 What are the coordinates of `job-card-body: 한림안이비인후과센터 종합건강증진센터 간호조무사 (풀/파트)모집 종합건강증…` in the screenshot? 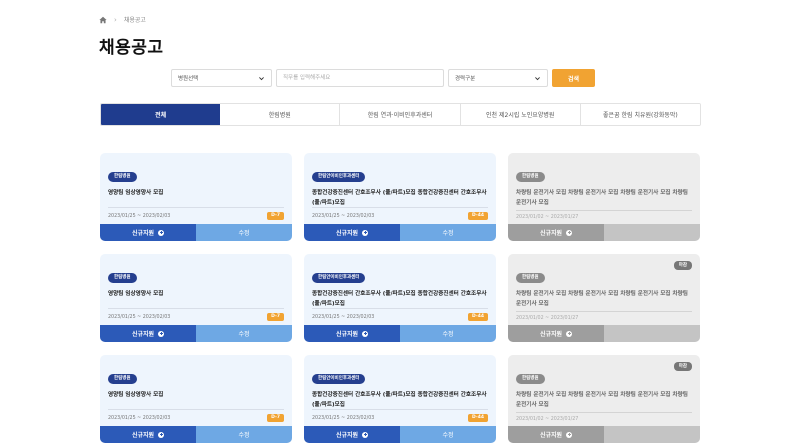 It's located at (400, 390).